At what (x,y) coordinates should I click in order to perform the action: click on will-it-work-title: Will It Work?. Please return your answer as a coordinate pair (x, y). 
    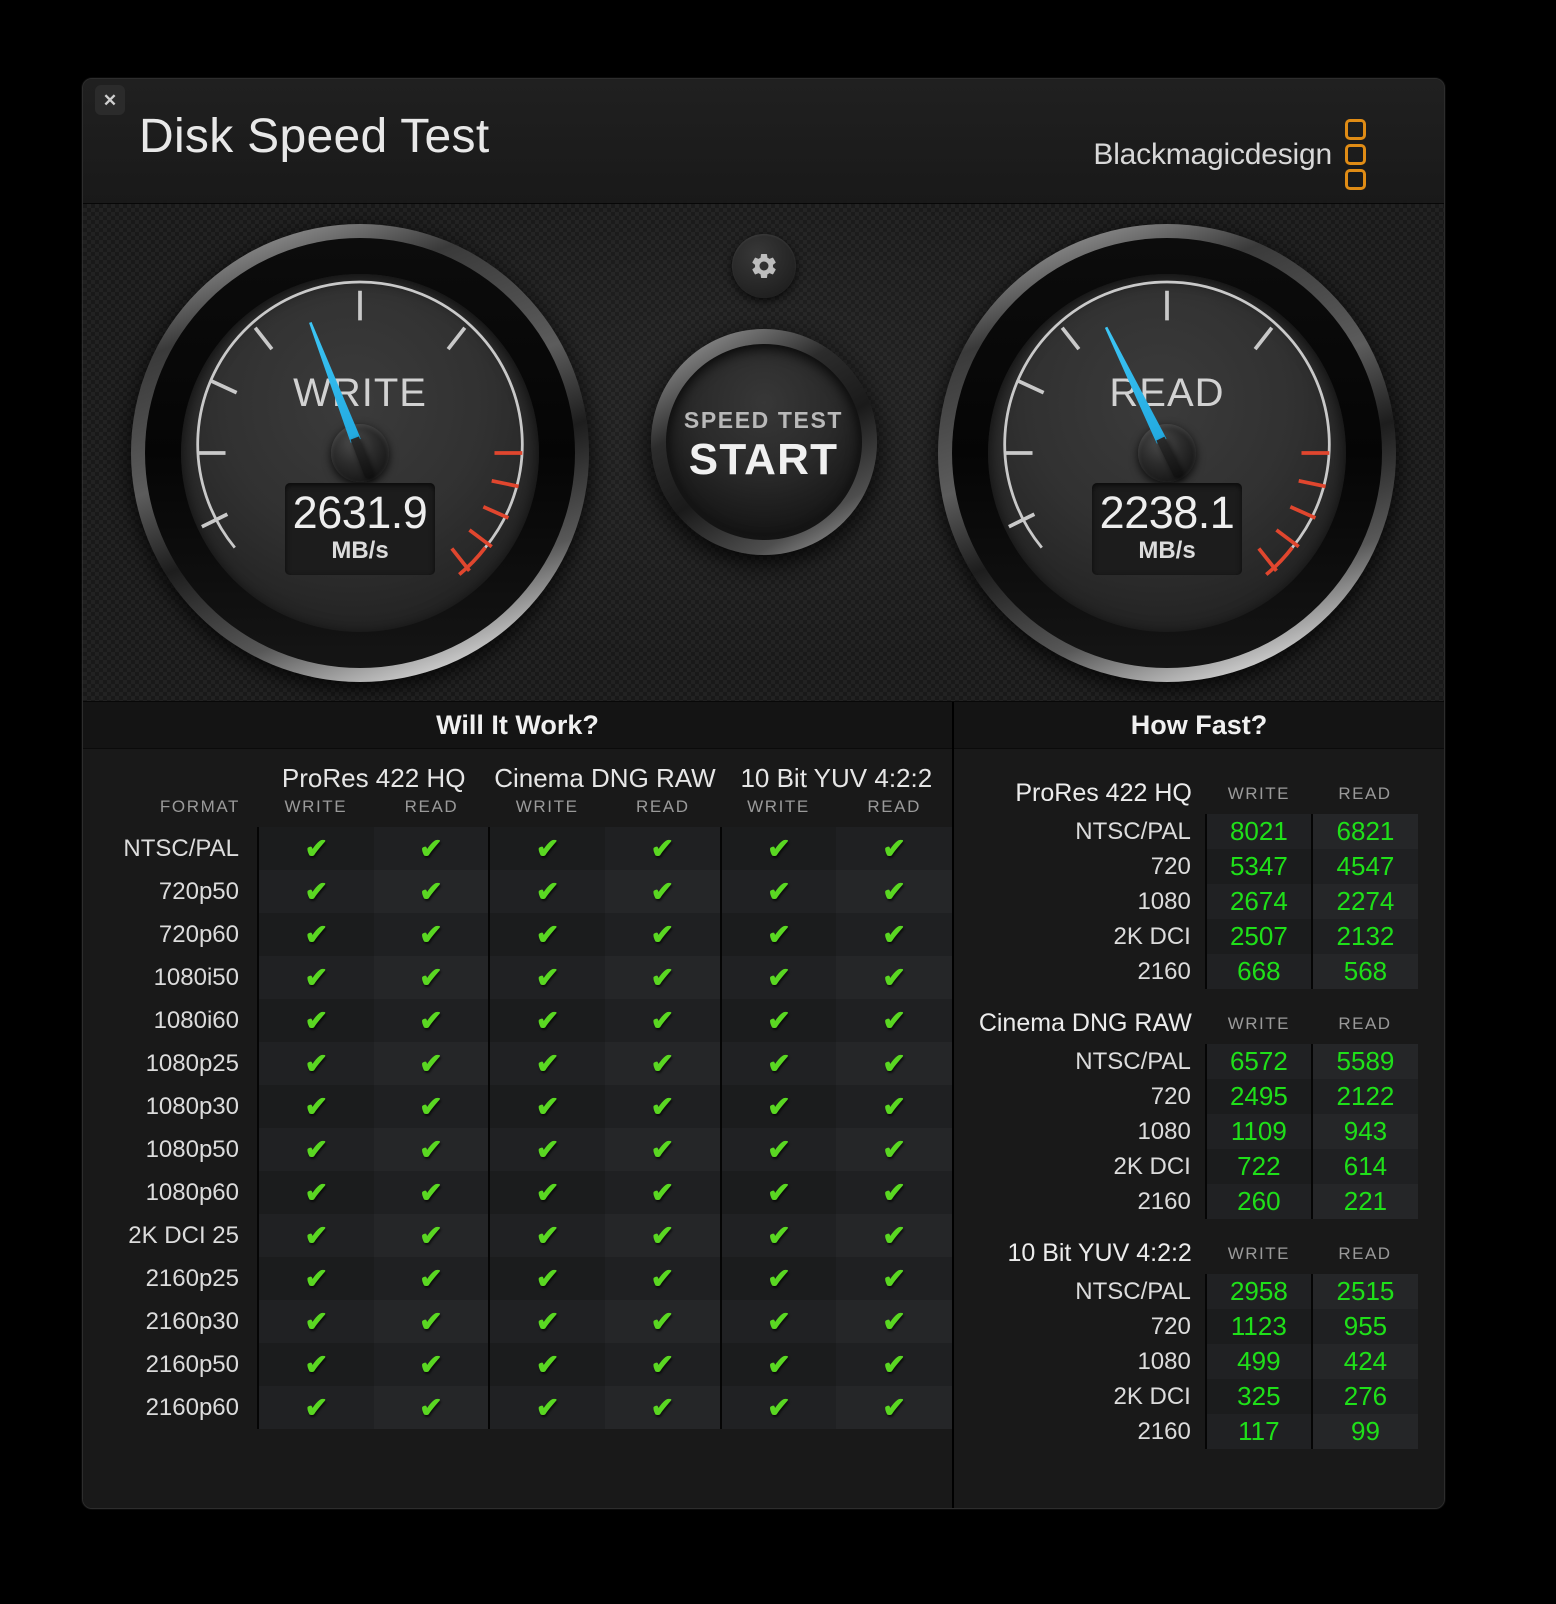
    Looking at the image, I should click on (517, 725).